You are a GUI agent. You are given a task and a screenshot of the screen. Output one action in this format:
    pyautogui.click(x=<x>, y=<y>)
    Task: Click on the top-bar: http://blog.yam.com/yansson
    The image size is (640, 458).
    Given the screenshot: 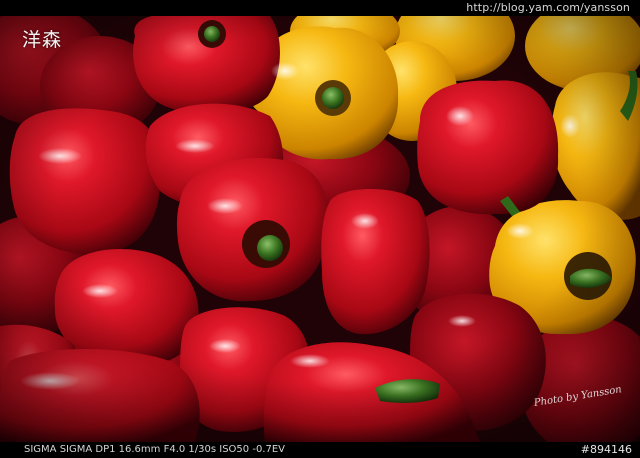 What is the action you would take?
    pyautogui.click(x=320, y=8)
    